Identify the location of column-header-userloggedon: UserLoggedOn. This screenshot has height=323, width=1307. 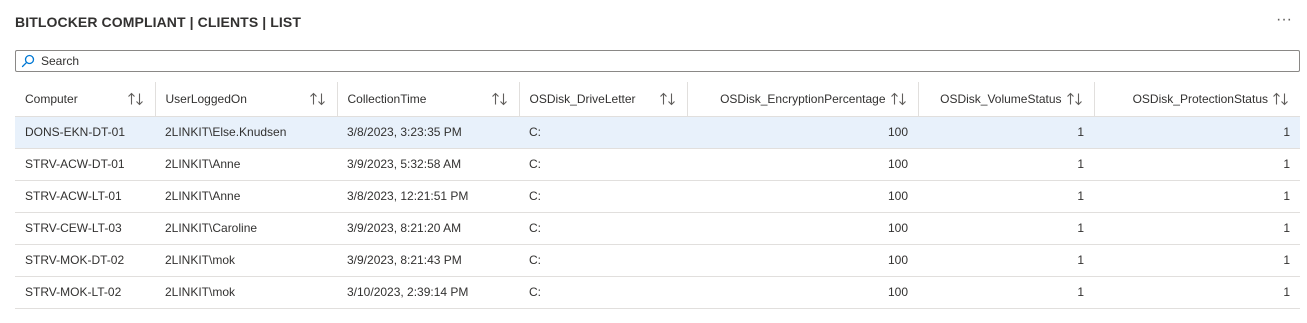
(246, 99).